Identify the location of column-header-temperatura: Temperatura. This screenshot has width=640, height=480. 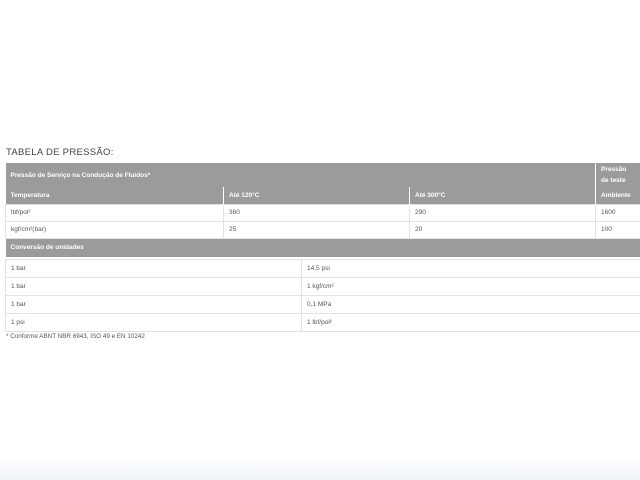
(114, 195).